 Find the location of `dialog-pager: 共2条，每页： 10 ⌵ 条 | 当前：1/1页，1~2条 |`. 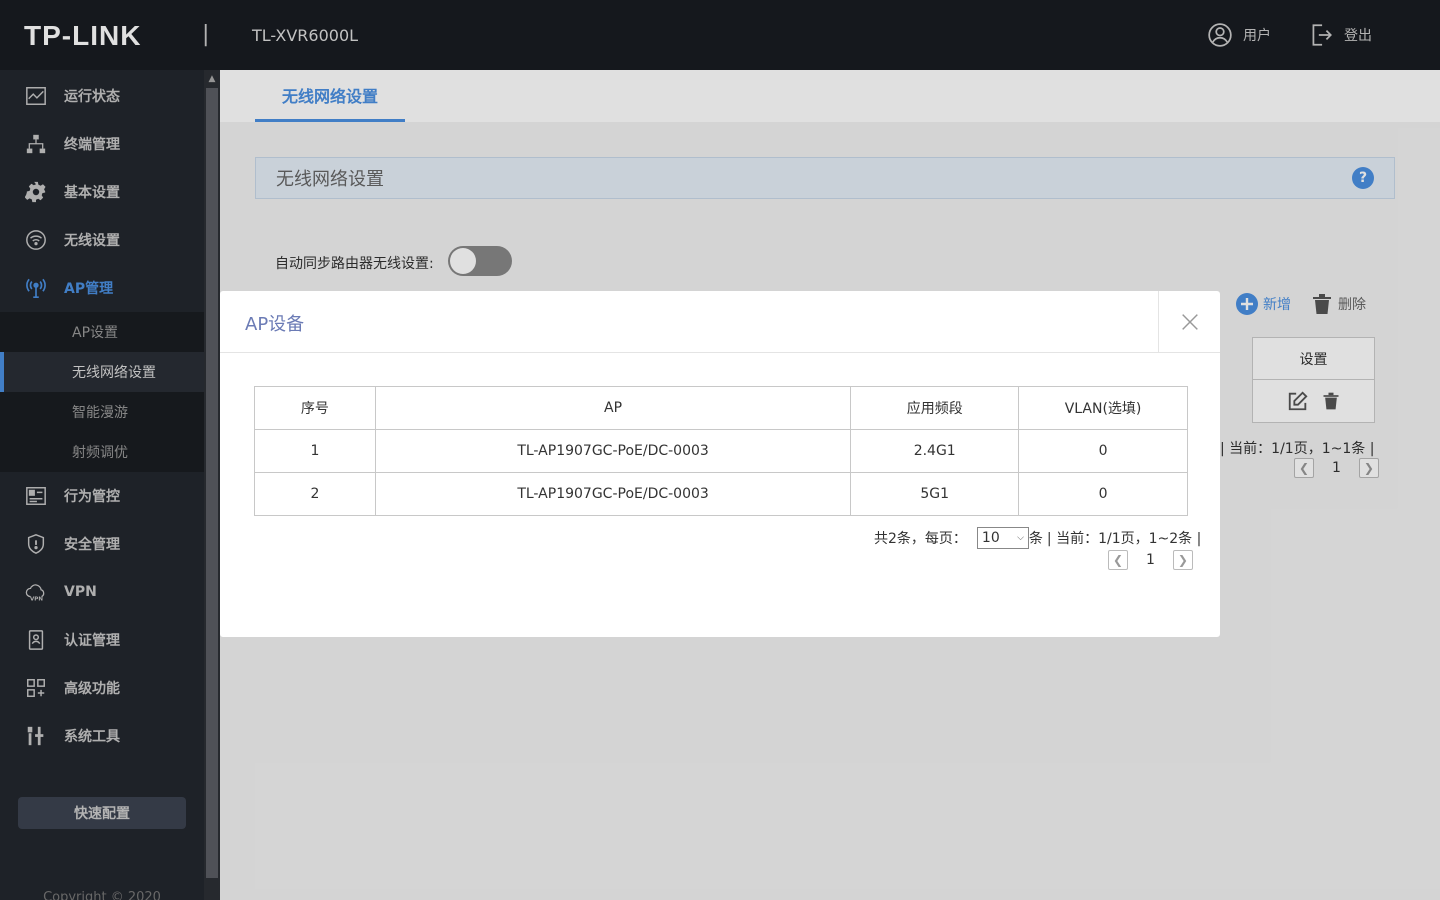

dialog-pager: 共2条，每页： 10 ⌵ 条 | 当前：1/1页，1~2条 | is located at coordinates (1037, 538).